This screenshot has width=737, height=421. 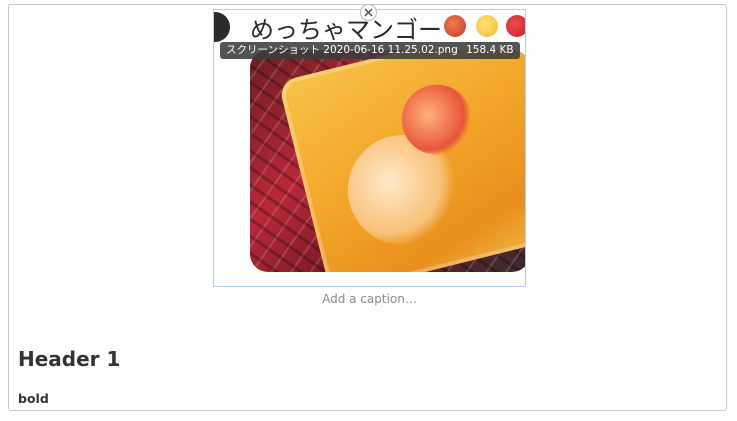 What do you see at coordinates (490, 50) in the screenshot?
I see `attachment-filesize: 158.4 KB` at bounding box center [490, 50].